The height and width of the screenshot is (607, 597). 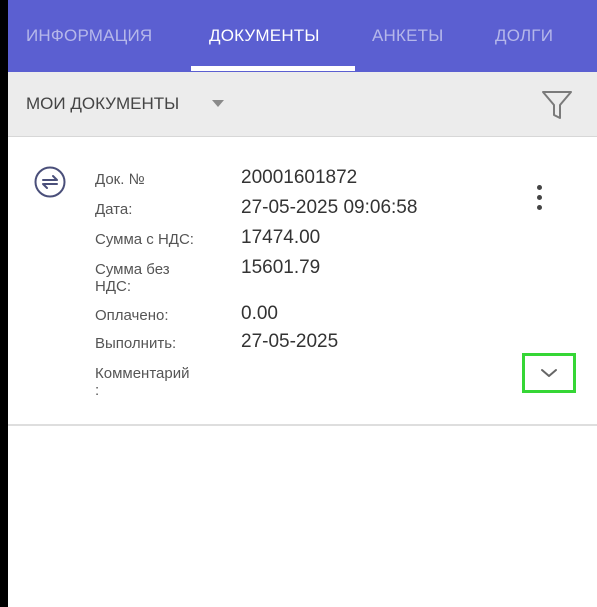 What do you see at coordinates (259, 313) in the screenshot?
I see `paid-value: 0.00` at bounding box center [259, 313].